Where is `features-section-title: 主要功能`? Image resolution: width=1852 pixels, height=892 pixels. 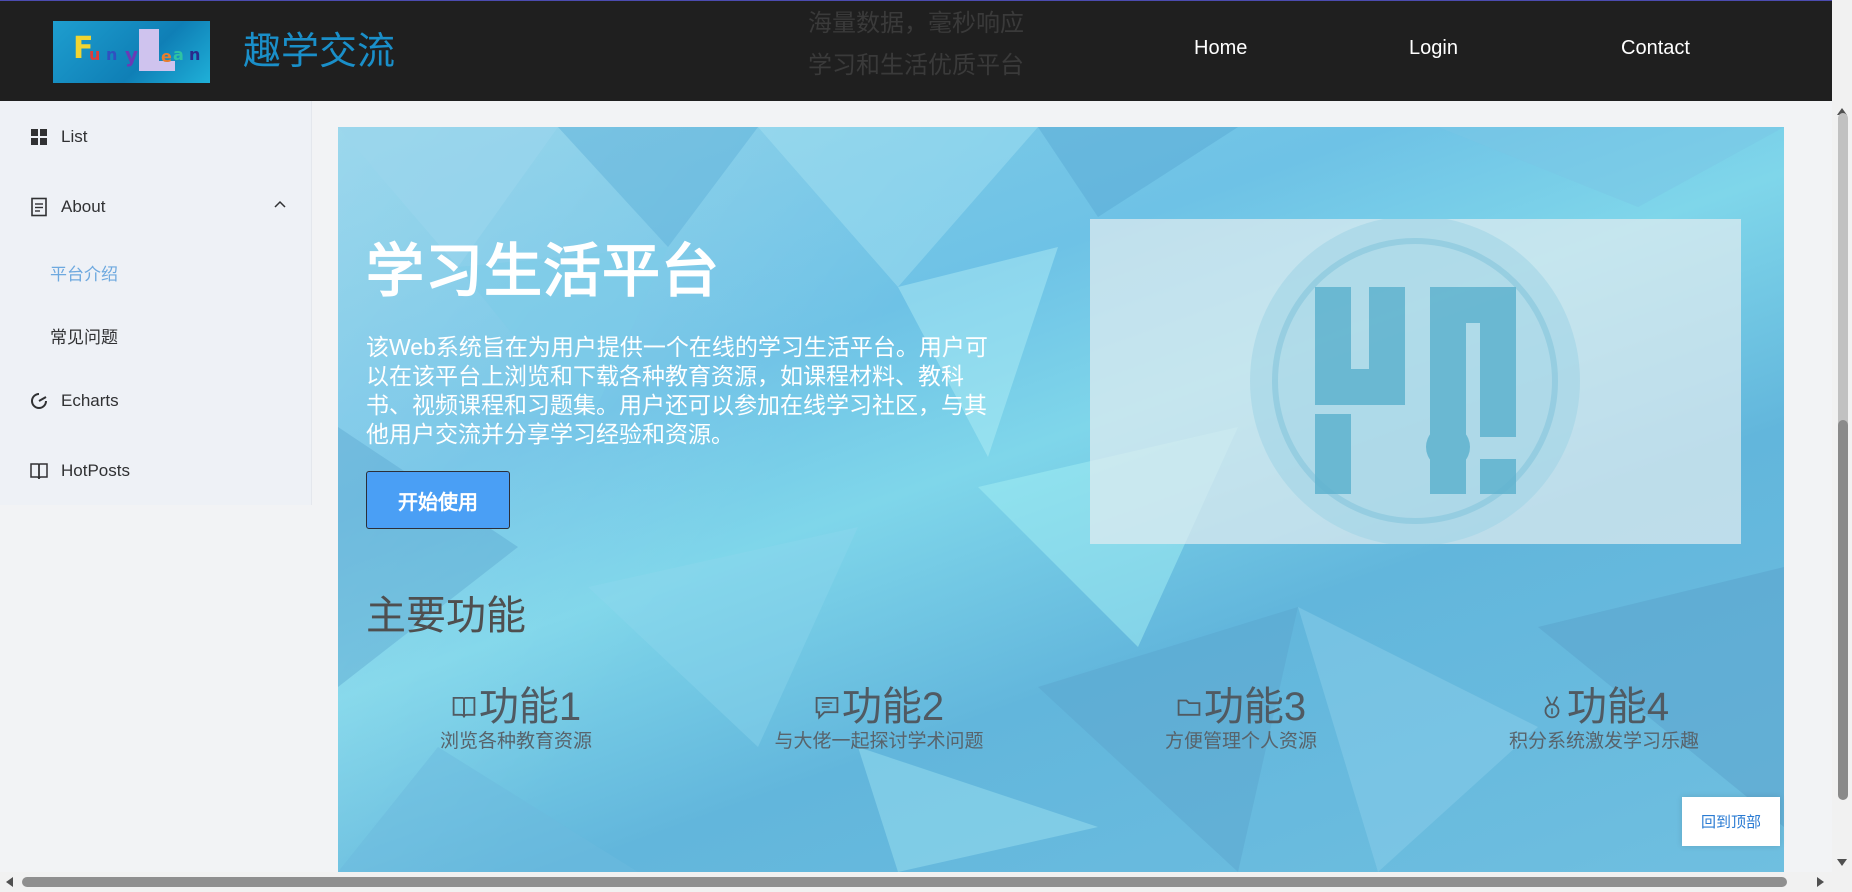
features-section-title: 主要功能 is located at coordinates (446, 616).